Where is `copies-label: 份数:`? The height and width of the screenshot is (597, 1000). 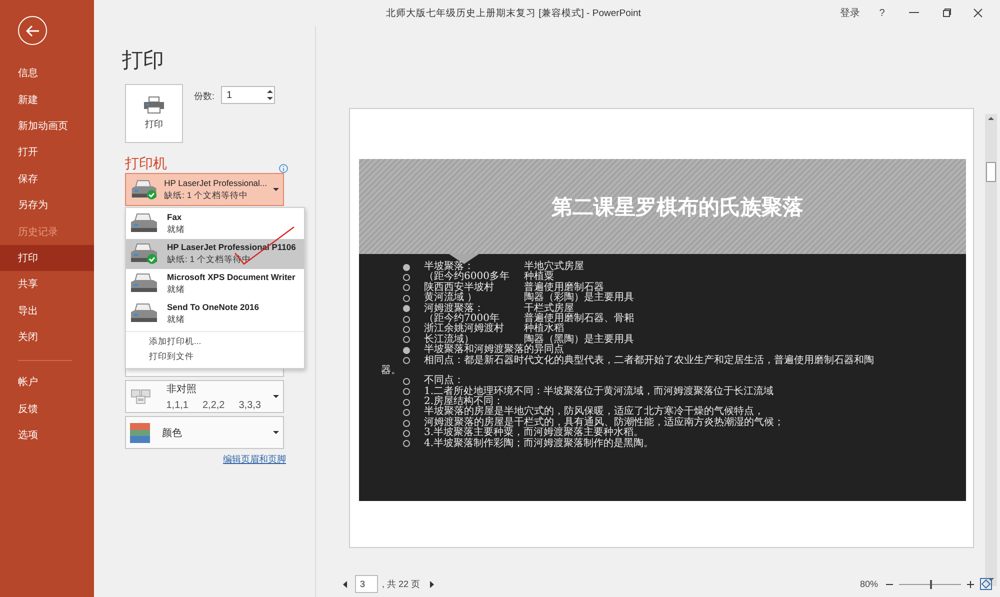 copies-label: 份数: is located at coordinates (204, 96).